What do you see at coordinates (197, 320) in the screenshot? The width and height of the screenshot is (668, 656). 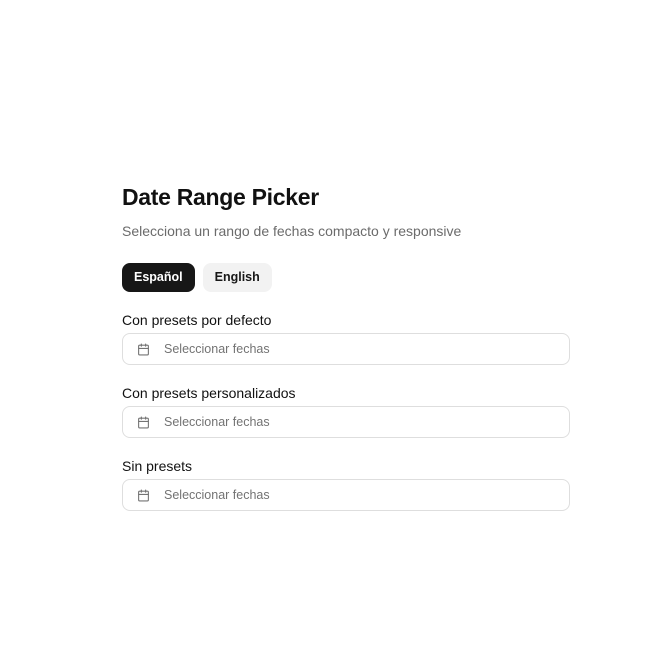 I see `field-label: Con presets por defecto` at bounding box center [197, 320].